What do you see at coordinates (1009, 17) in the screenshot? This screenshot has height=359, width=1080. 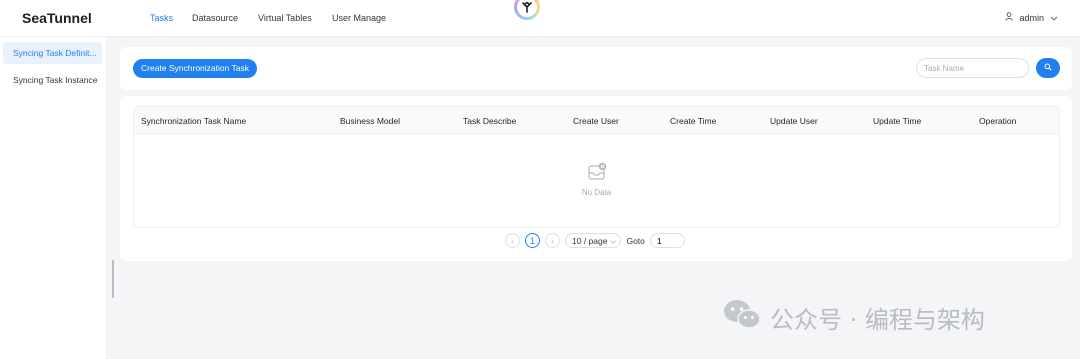 I see `user-icon` at bounding box center [1009, 17].